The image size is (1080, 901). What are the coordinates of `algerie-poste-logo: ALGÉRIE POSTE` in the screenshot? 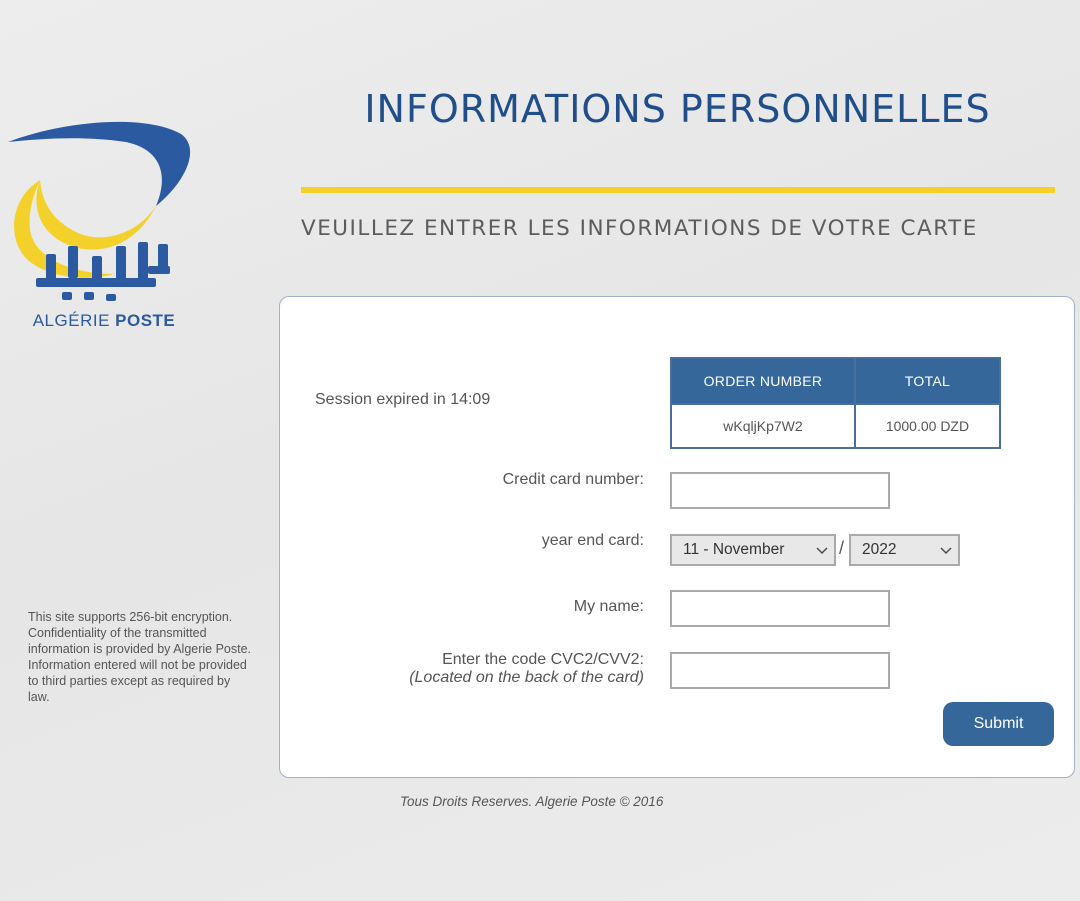 It's located at (101, 228).